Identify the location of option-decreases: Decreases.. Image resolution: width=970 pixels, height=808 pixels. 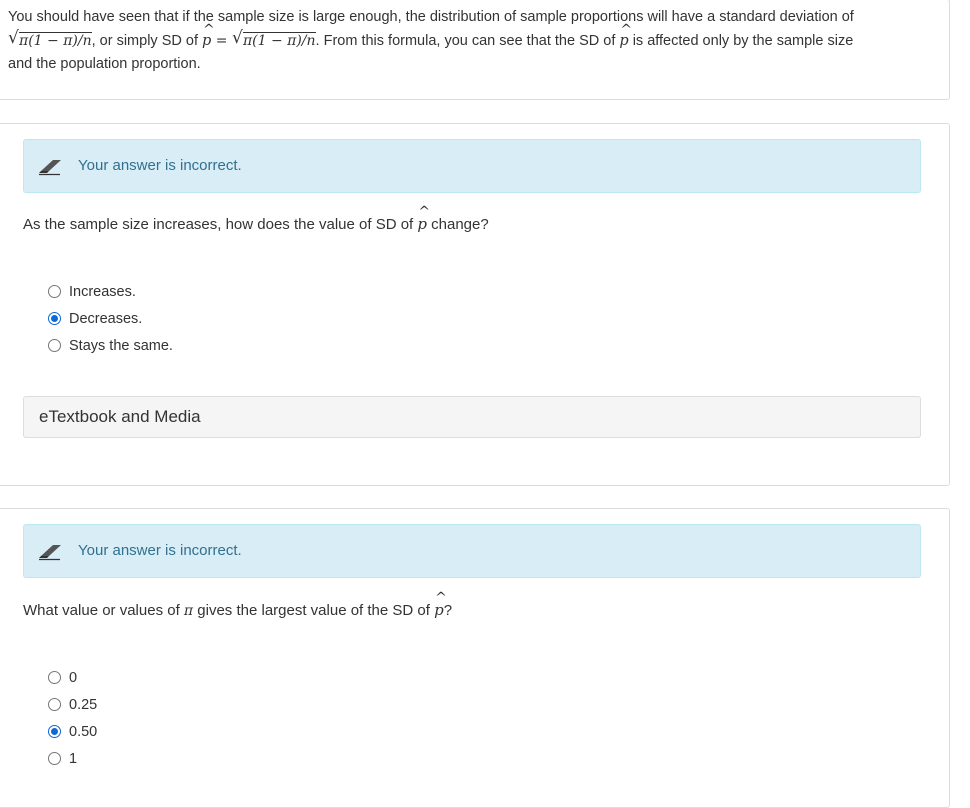
(110, 318).